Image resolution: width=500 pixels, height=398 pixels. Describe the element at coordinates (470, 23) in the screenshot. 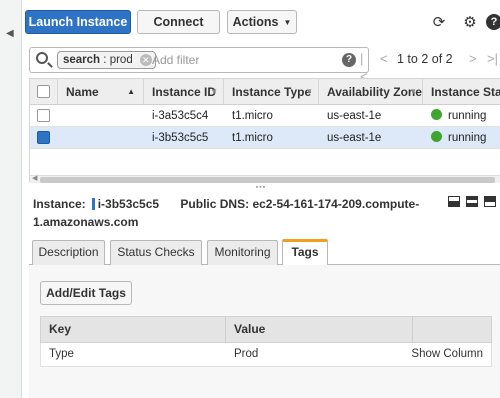

I see `gear-icon: ⚙` at that location.